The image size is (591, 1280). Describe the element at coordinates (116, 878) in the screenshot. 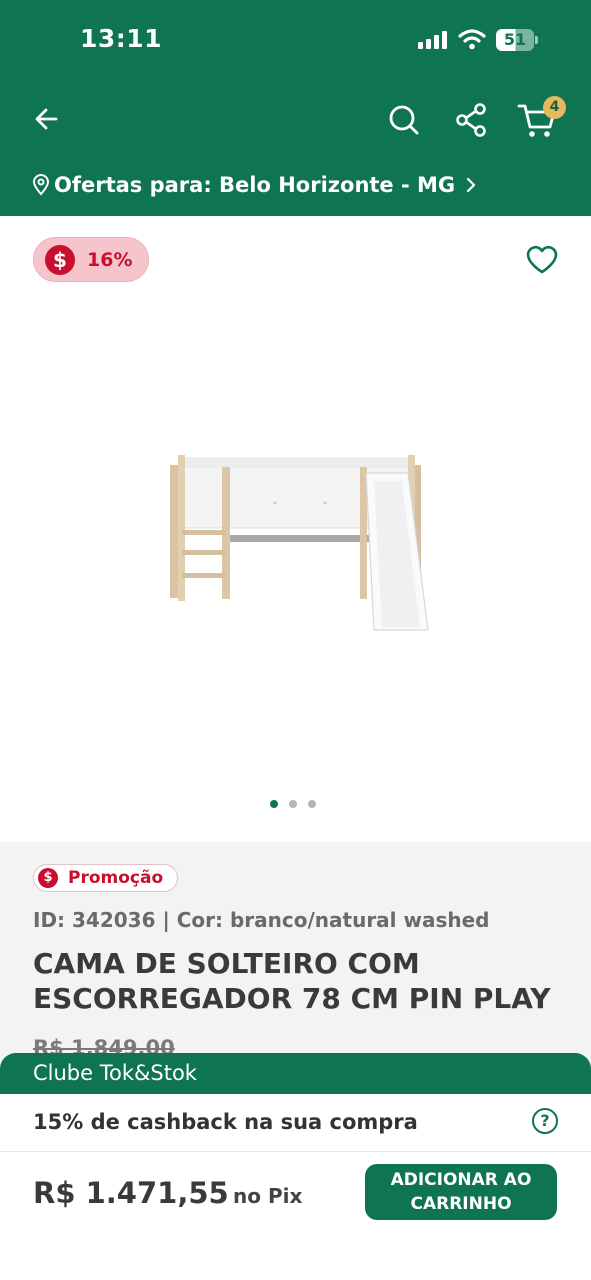

I see `promo-label: Promoção` at that location.